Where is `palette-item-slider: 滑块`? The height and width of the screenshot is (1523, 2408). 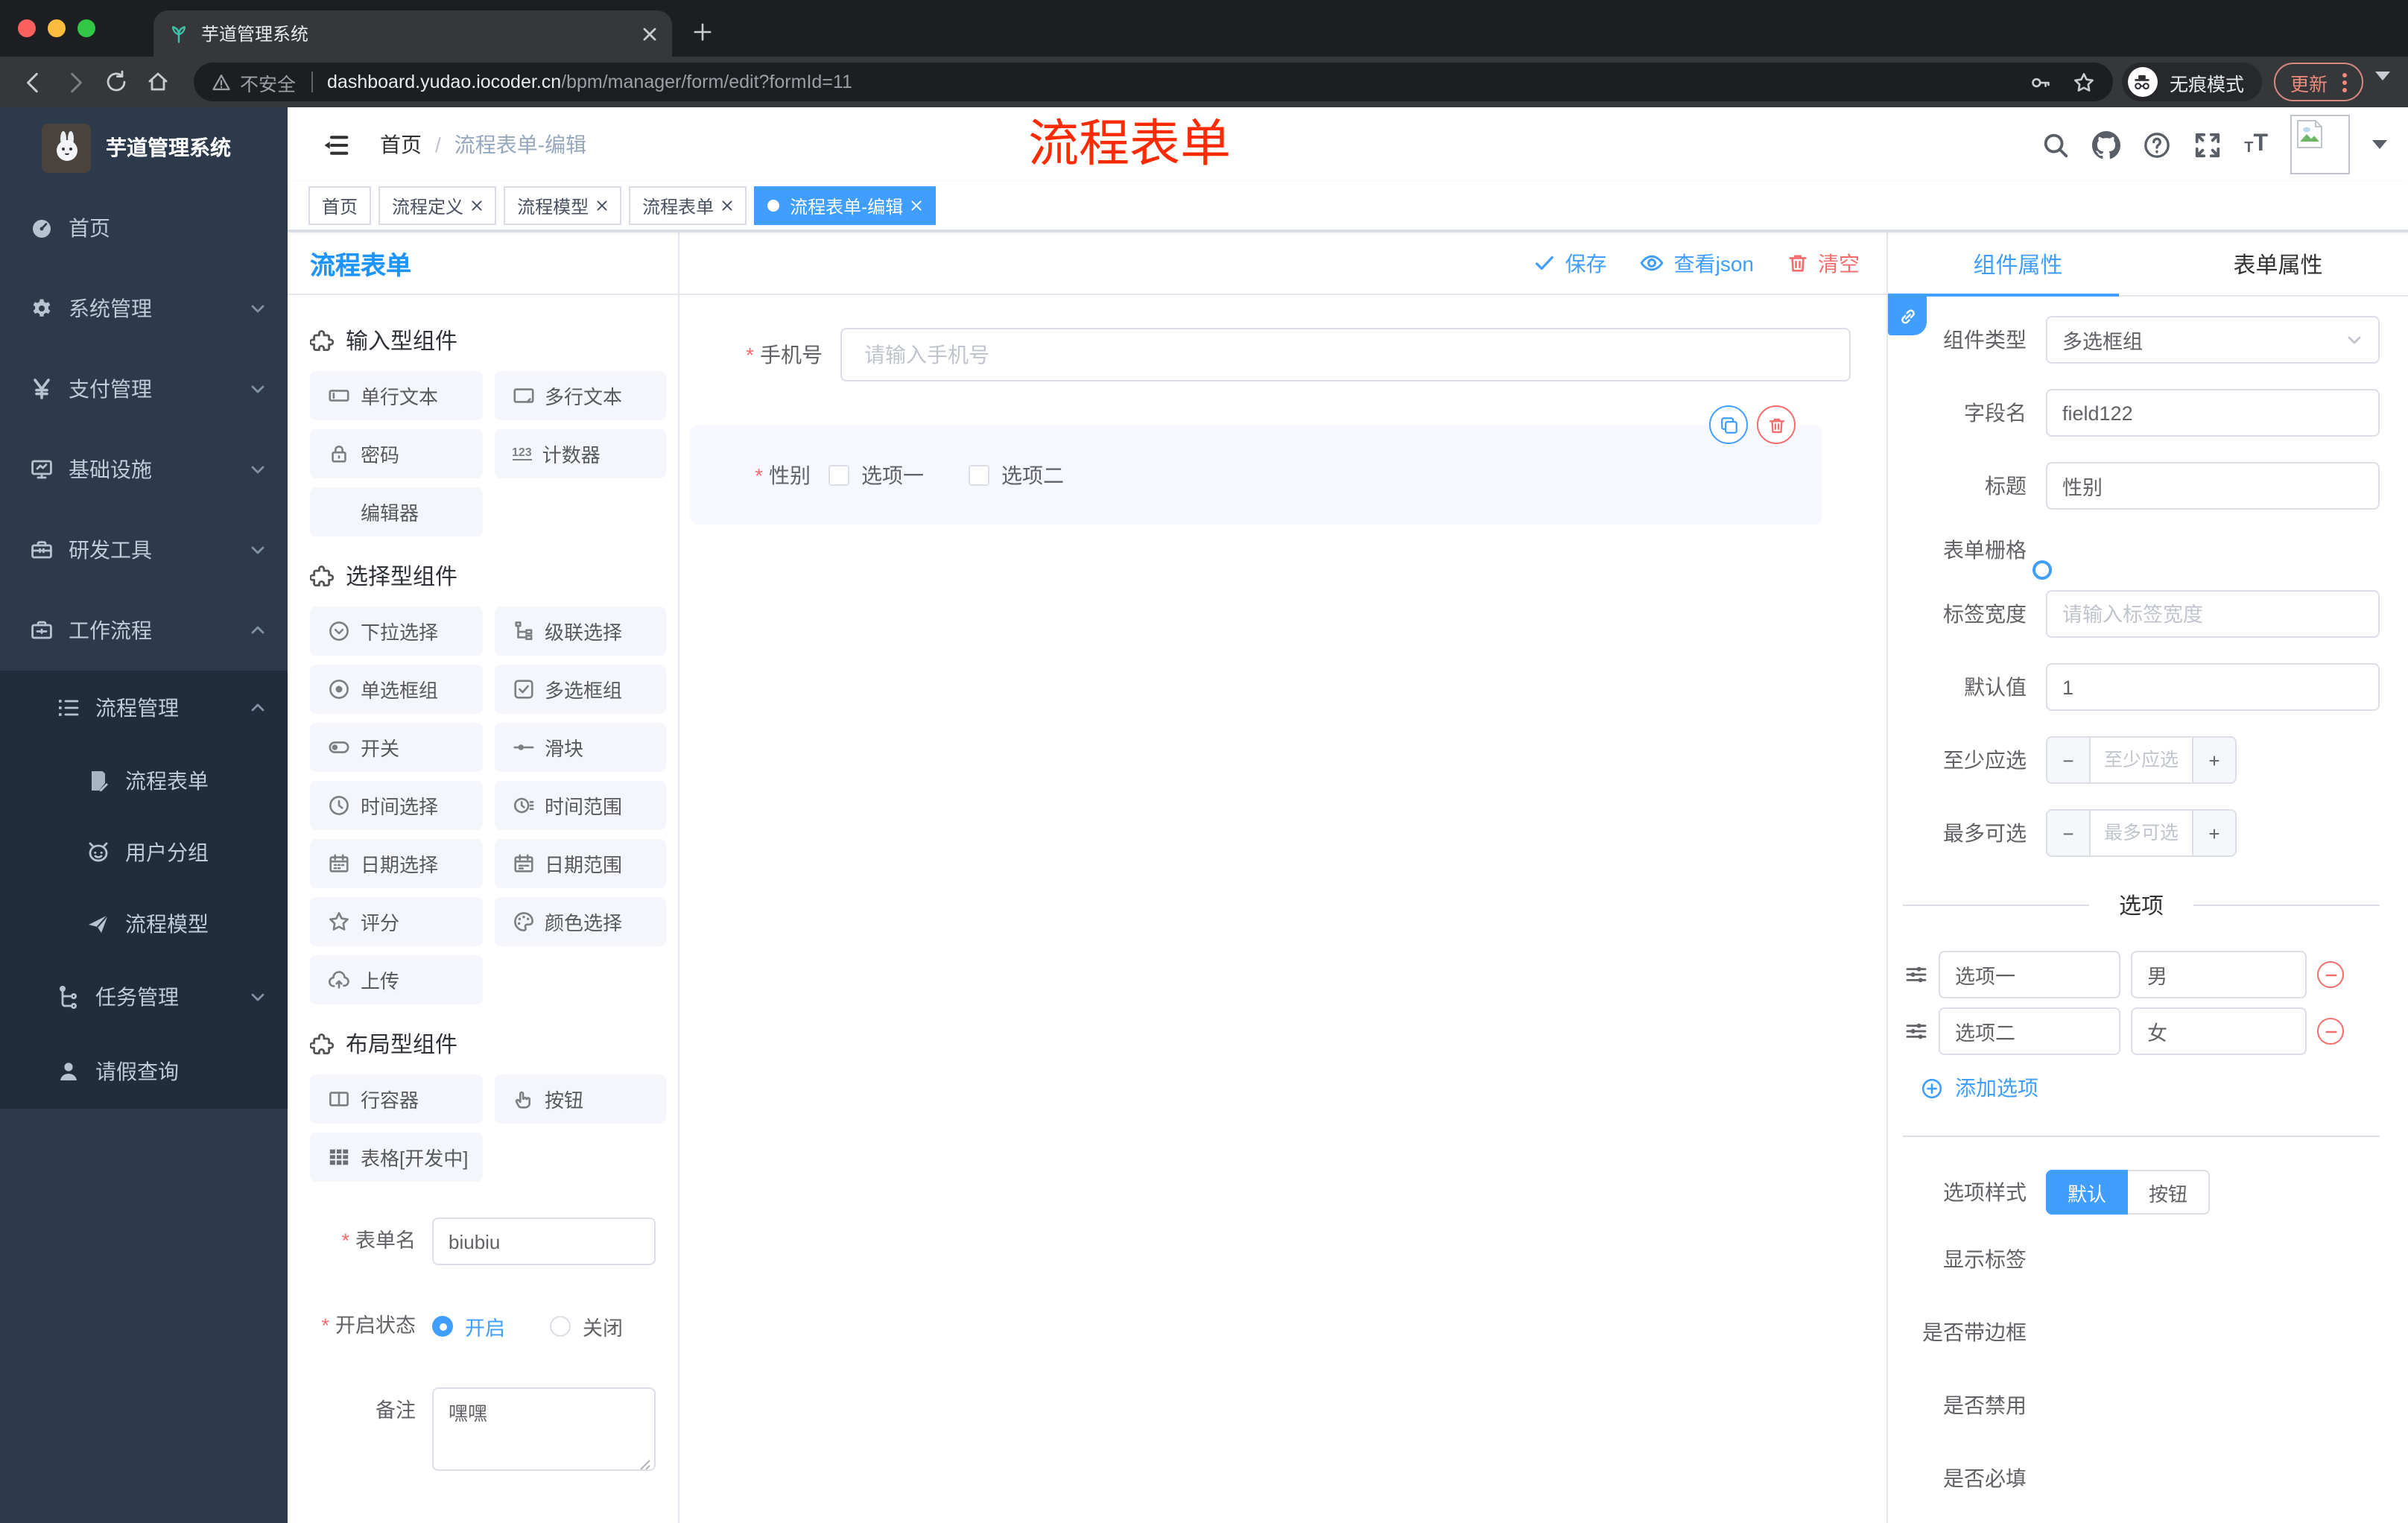
palette-item-slider: 滑块 is located at coordinates (580, 748).